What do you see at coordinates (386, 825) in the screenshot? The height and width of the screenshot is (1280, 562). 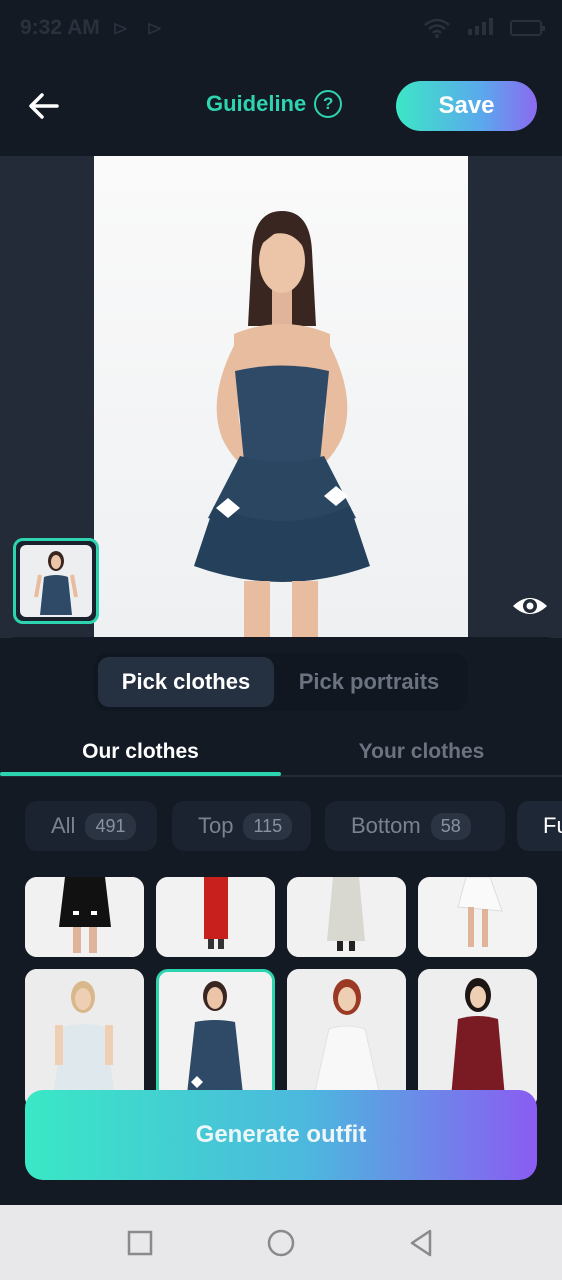 I see `category-label: Bottom` at bounding box center [386, 825].